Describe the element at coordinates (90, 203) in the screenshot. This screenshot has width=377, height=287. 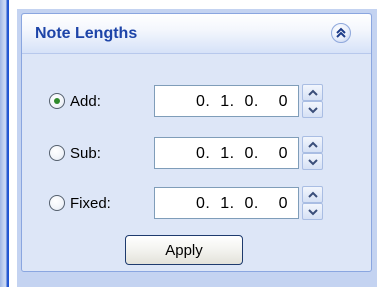
I see `radio-label-fixed: Fixed:` at that location.